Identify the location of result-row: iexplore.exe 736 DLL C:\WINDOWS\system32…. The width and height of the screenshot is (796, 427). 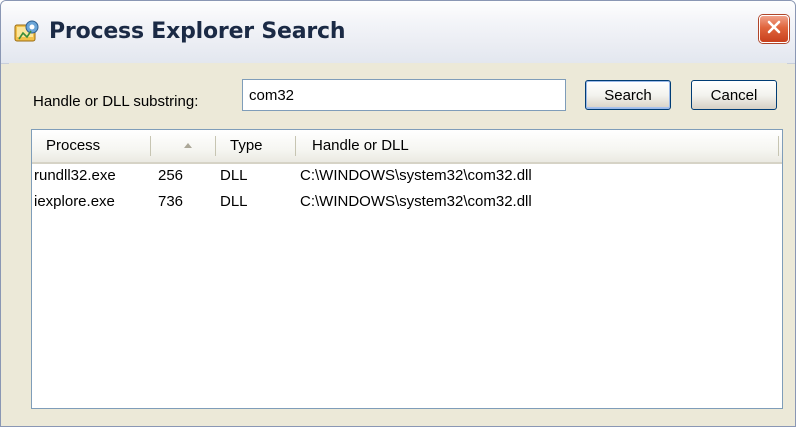
(407, 203).